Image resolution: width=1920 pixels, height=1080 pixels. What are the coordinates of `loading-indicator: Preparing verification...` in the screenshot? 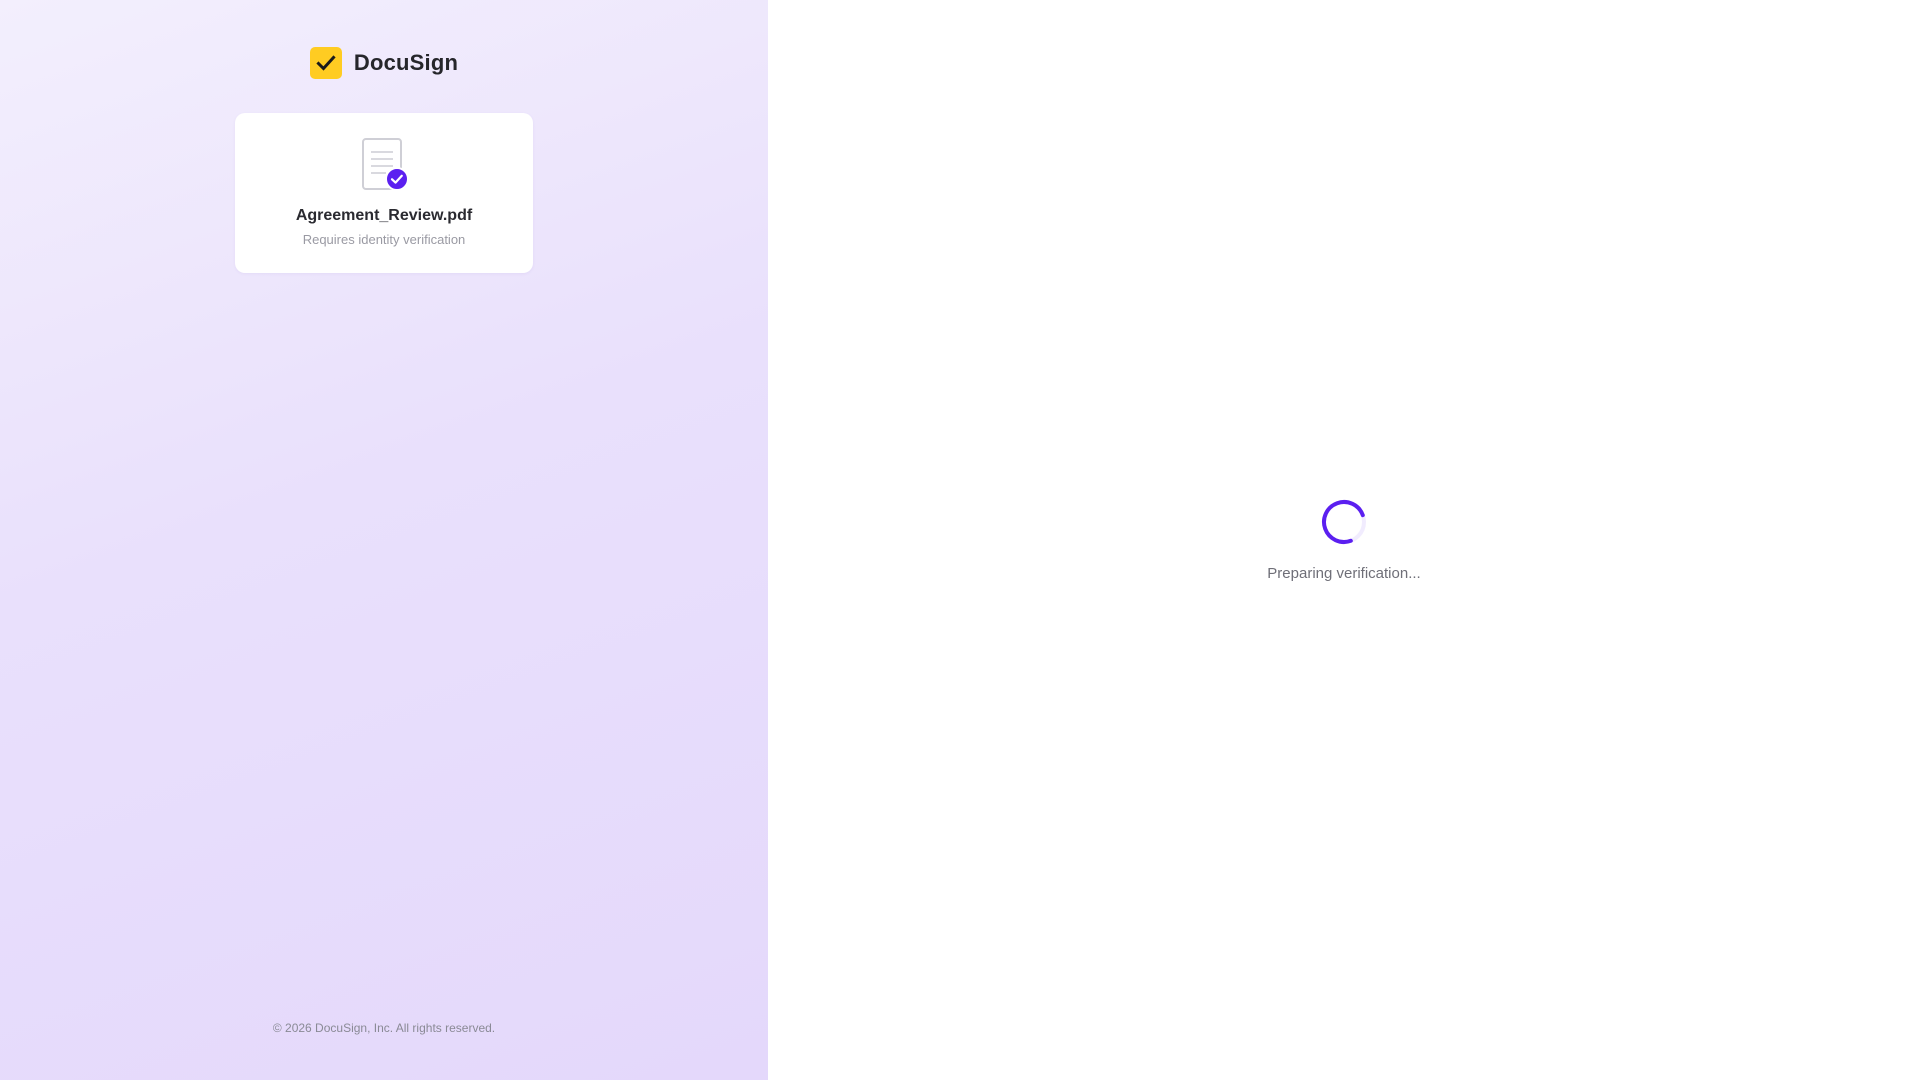 It's located at (1344, 539).